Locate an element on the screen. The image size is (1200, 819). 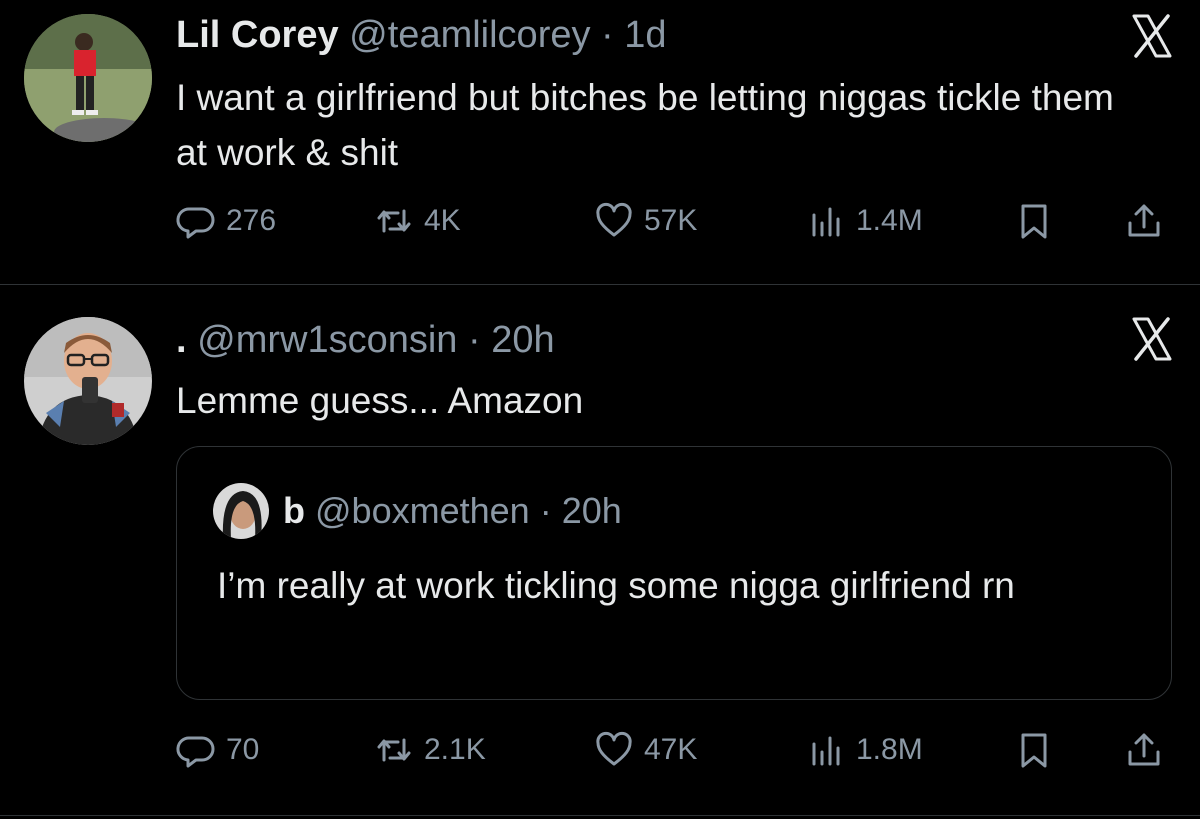
tweet-header: . @mrw1sconsin · 20h is located at coordinates (365, 340).